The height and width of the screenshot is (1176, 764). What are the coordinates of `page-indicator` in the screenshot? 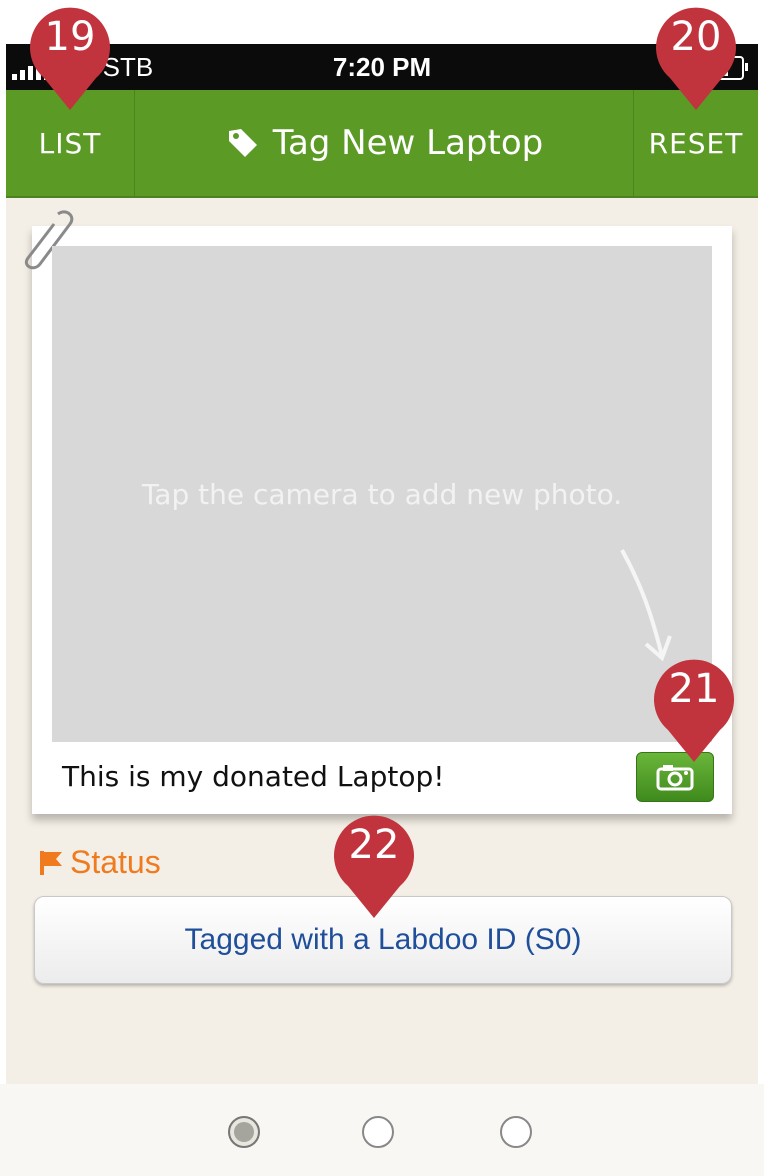 It's located at (382, 1130).